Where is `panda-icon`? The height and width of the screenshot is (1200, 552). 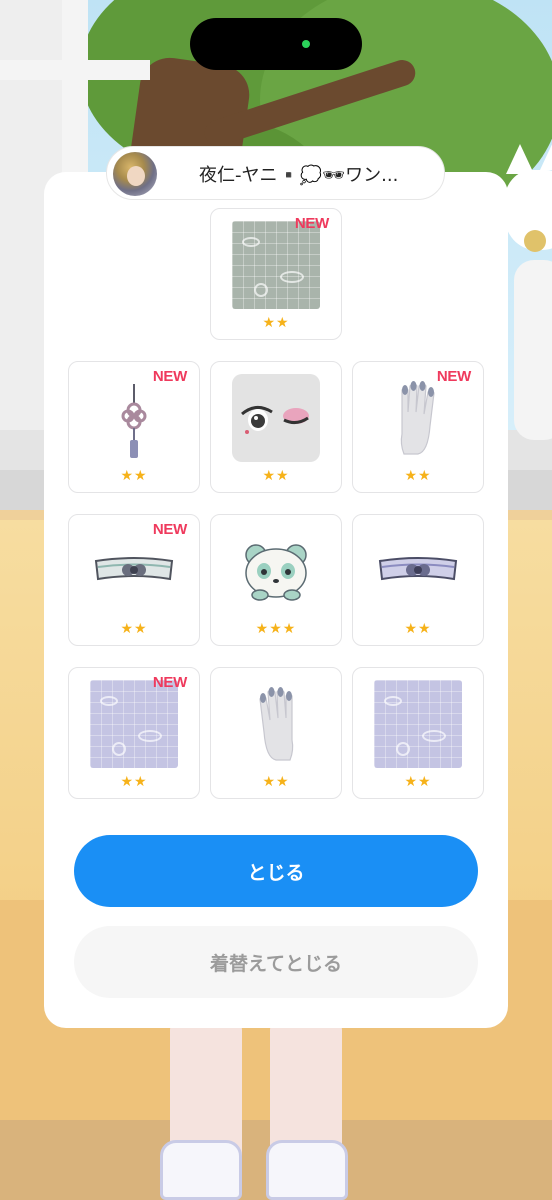
panda-icon is located at coordinates (276, 572).